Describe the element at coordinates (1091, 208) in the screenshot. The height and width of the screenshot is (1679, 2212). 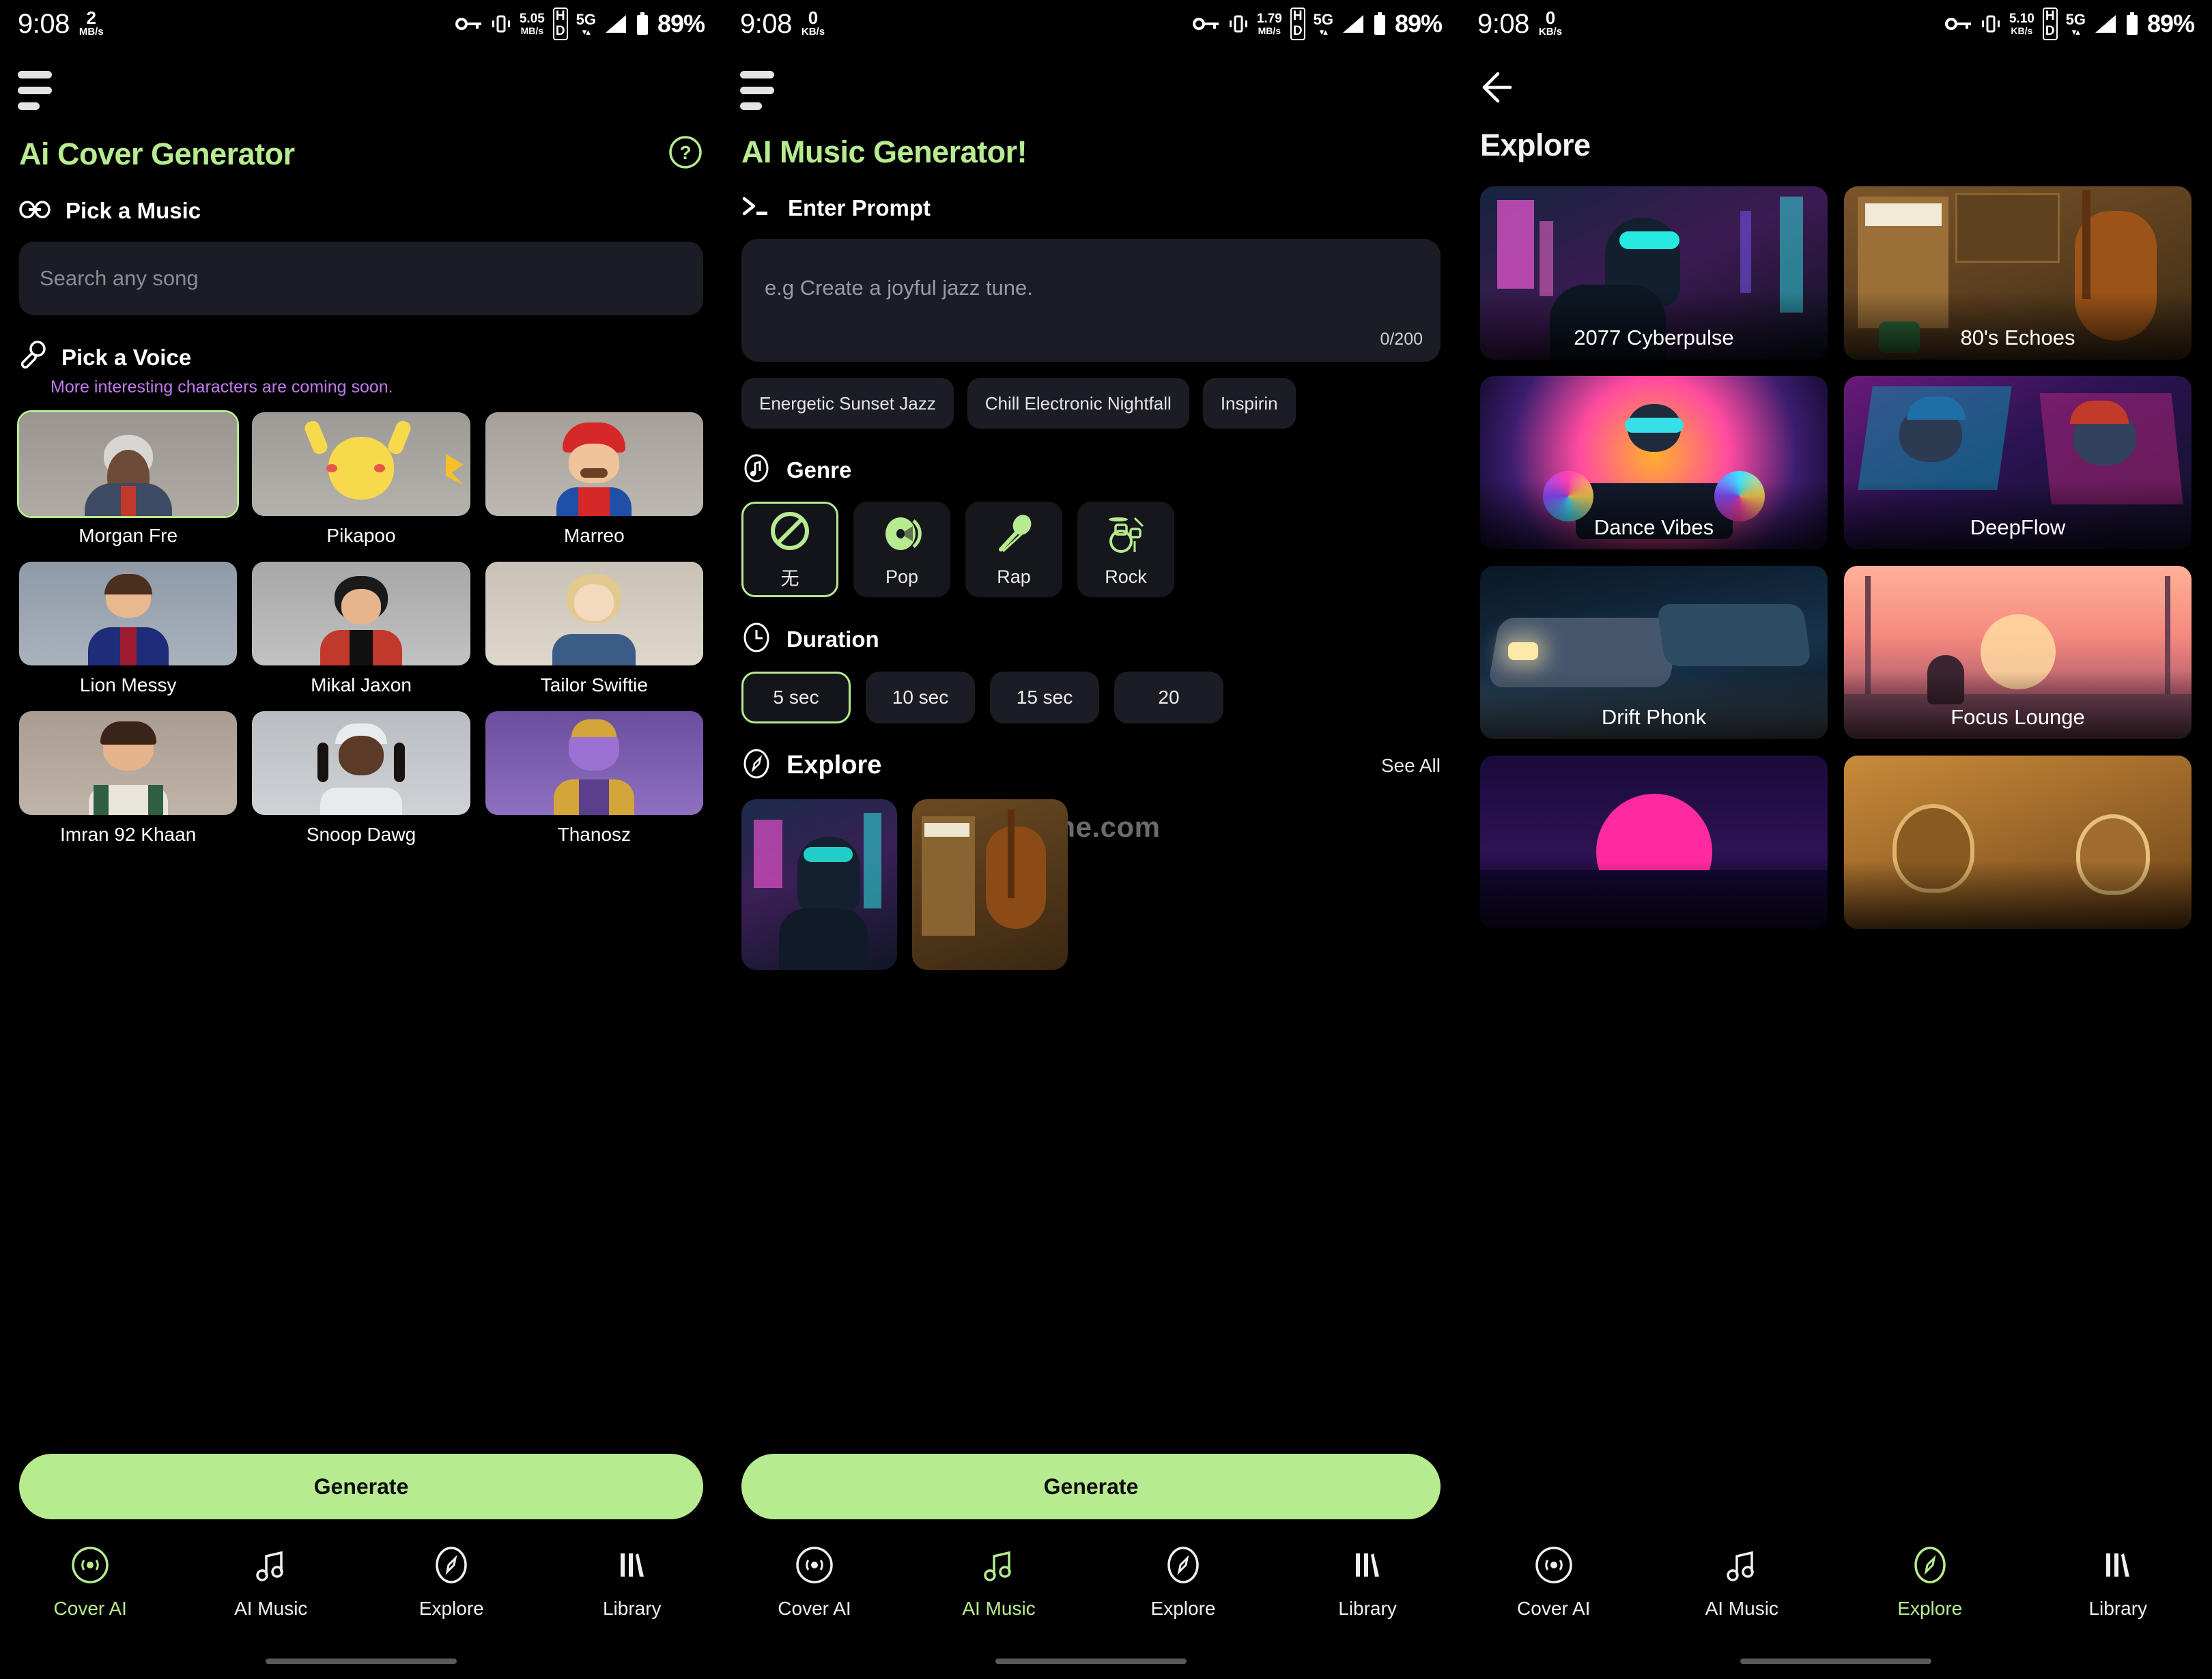
I see `enter-prompt-section-header: Enter Prompt` at that location.